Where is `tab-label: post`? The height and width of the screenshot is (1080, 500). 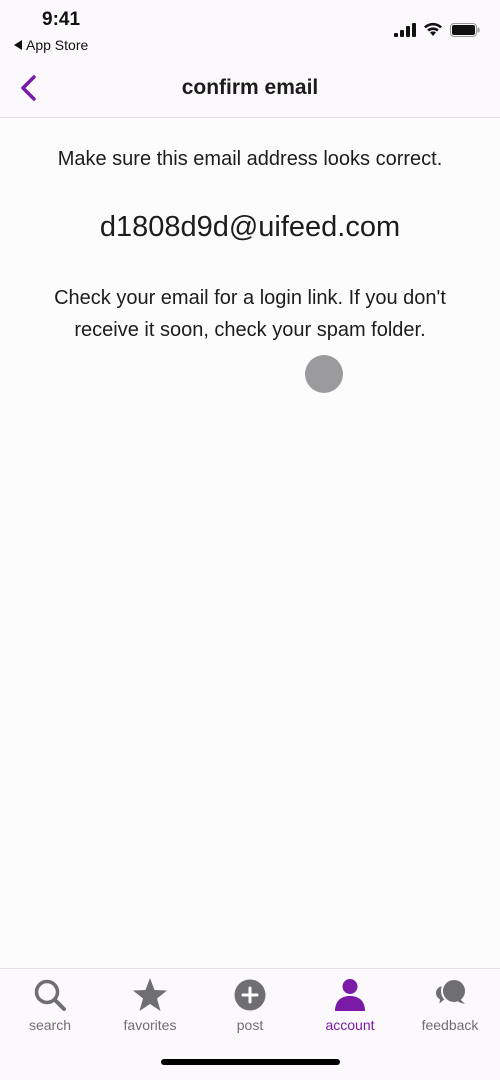
tab-label: post is located at coordinates (250, 1025).